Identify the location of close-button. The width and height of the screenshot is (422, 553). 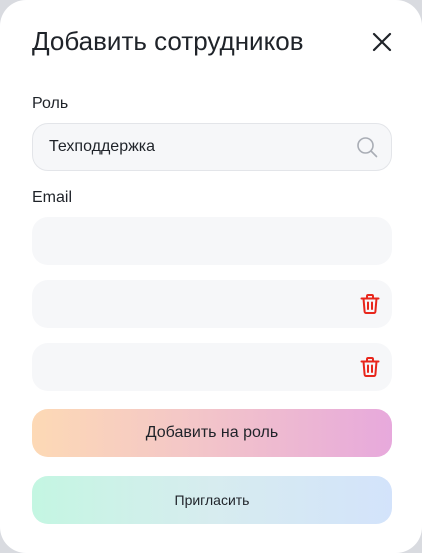
(382, 42).